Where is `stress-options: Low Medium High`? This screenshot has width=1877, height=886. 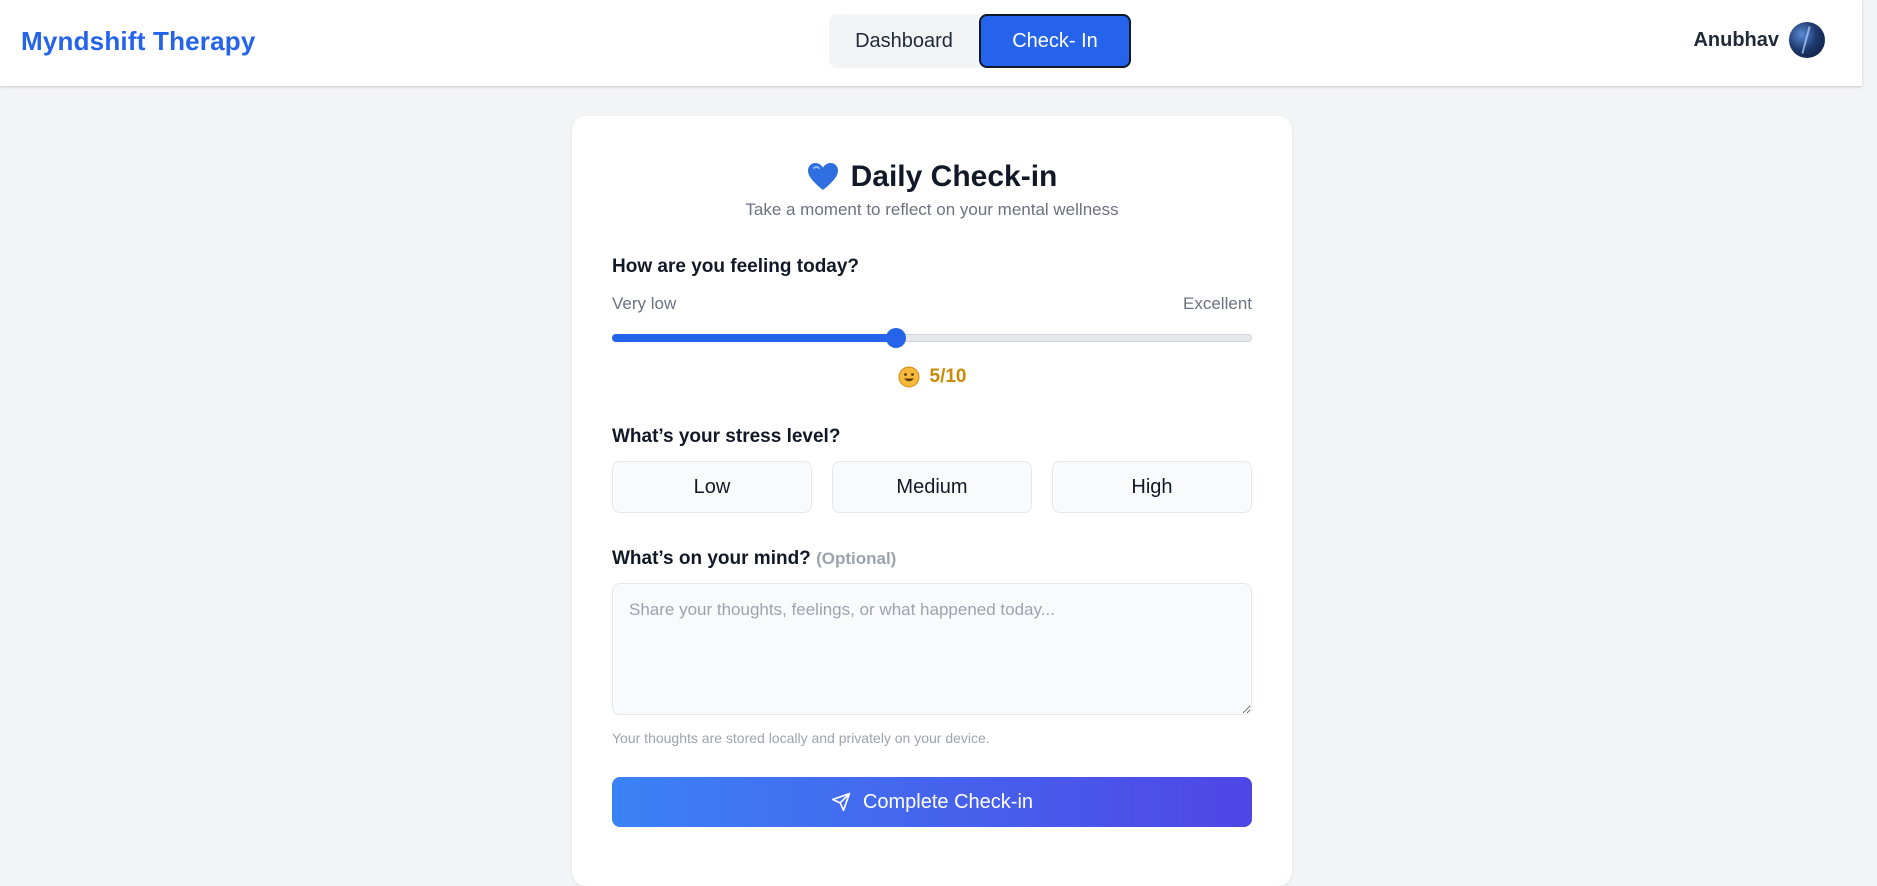 stress-options: Low Medium High is located at coordinates (932, 487).